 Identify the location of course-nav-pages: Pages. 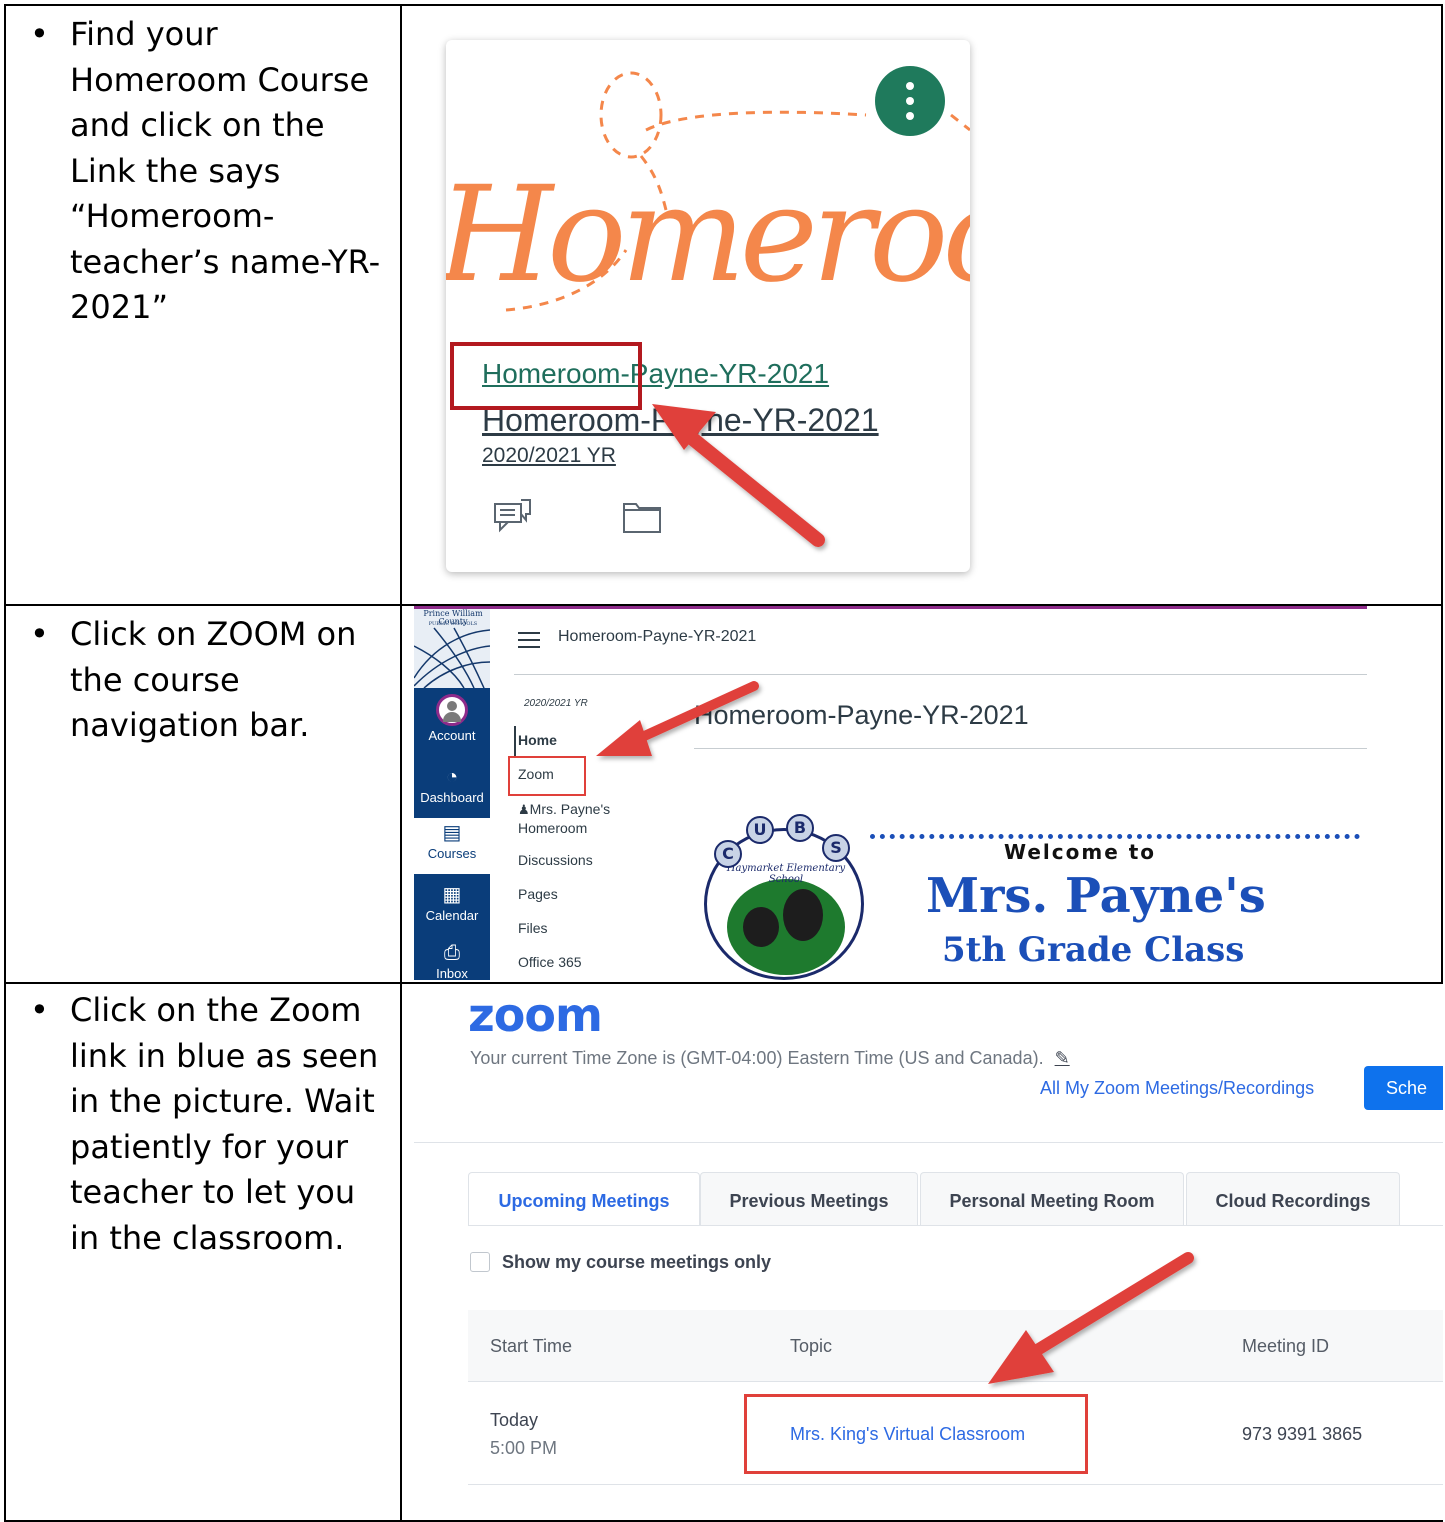
(538, 894).